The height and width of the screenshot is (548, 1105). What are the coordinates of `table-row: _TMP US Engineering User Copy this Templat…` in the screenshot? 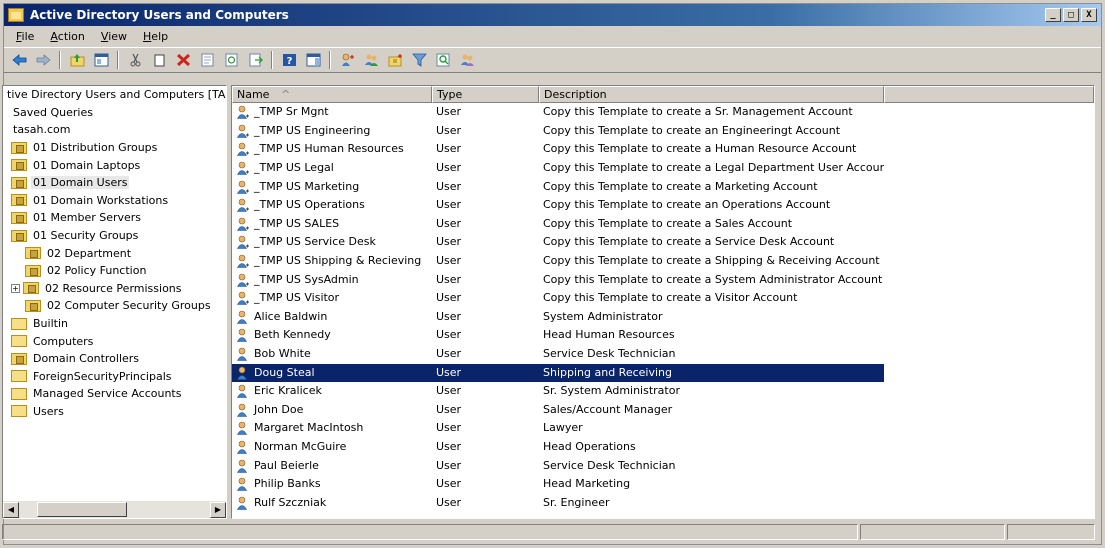 It's located at (663, 131).